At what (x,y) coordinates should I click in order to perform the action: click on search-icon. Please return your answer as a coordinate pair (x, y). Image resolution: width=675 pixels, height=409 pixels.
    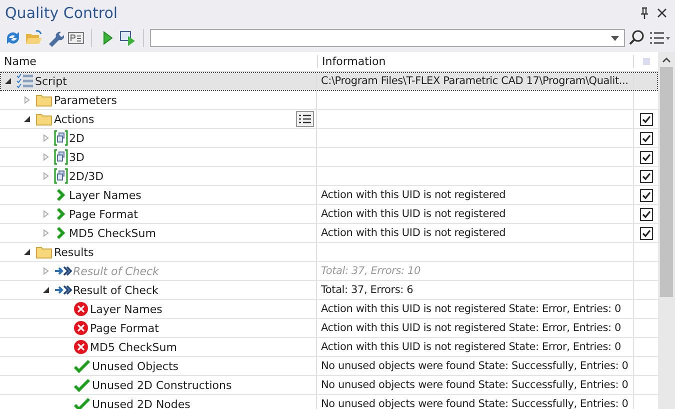
    Looking at the image, I should click on (637, 38).